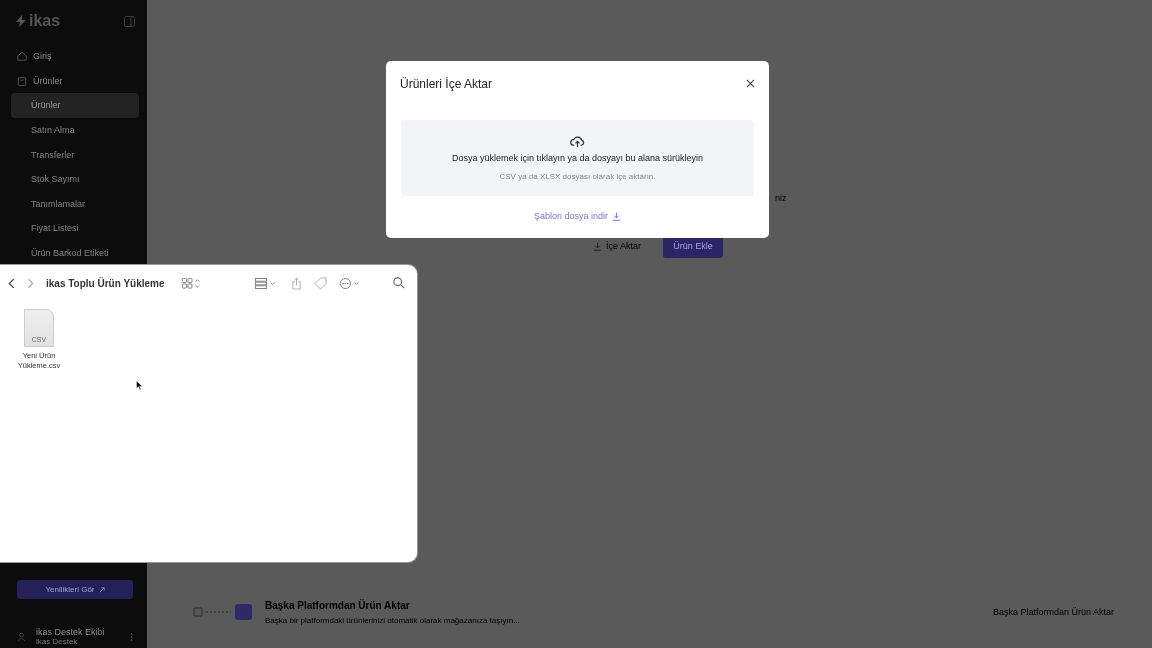 The height and width of the screenshot is (648, 1152). Describe the element at coordinates (75, 589) in the screenshot. I see `whats-new-button: Yenilikleri Gör` at that location.